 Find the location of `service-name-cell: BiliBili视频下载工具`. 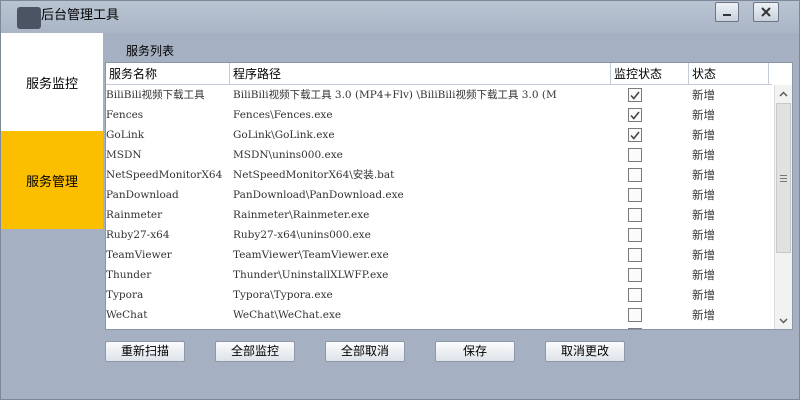

service-name-cell: BiliBili视频下载工具 is located at coordinates (155, 95).